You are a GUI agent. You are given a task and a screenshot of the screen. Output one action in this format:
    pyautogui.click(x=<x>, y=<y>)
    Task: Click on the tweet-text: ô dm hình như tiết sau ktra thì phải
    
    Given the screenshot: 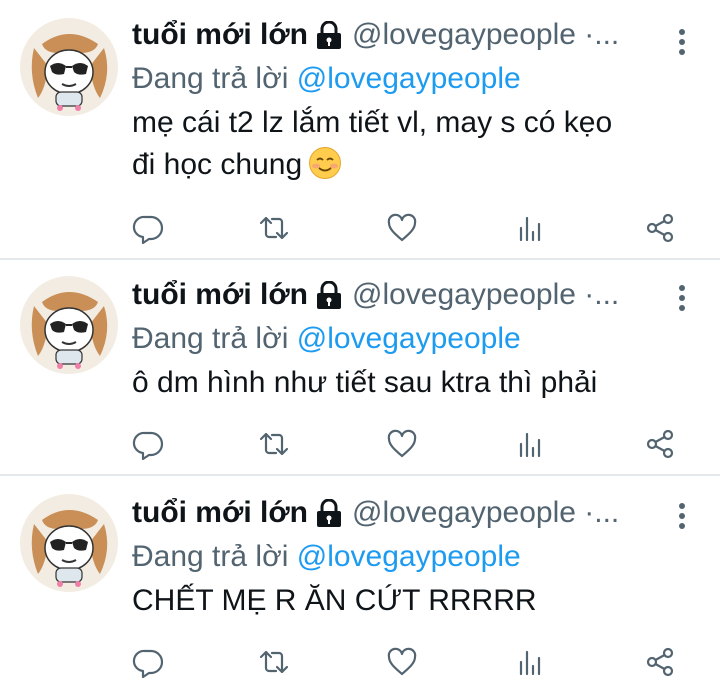 What is the action you would take?
    pyautogui.click(x=412, y=383)
    